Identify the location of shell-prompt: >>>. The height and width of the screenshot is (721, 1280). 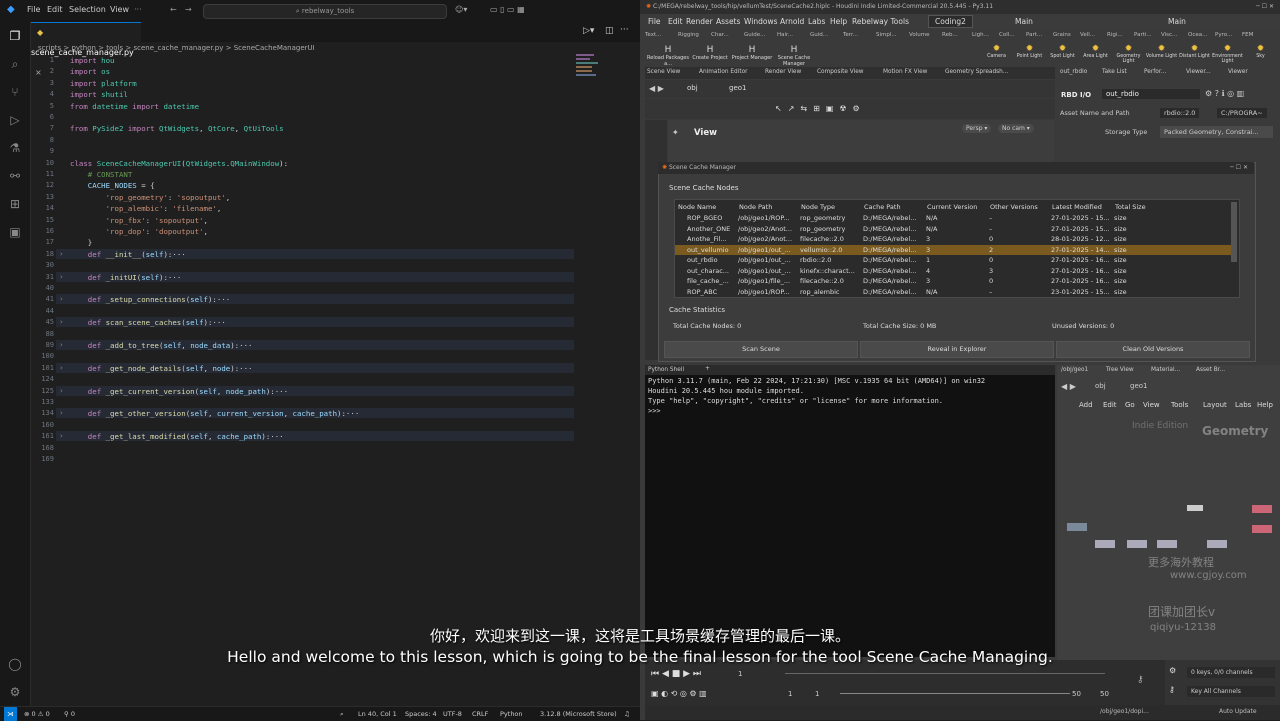
(654, 411).